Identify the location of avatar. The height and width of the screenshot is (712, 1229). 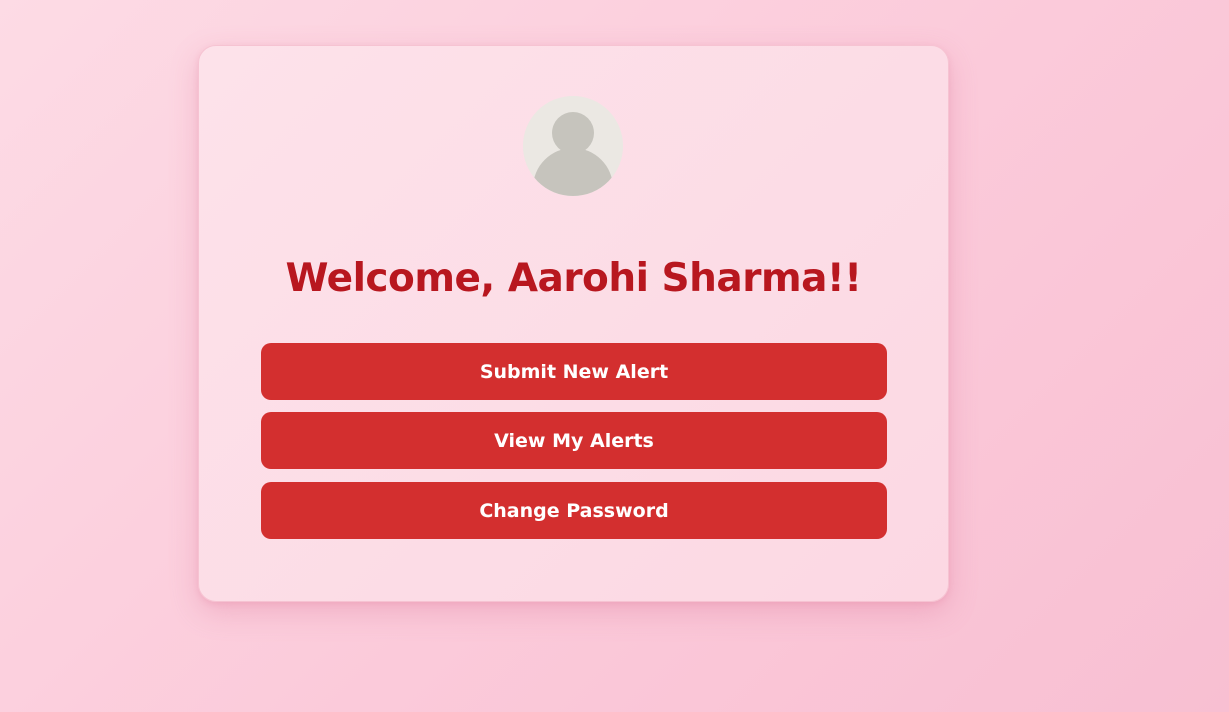
(573, 146).